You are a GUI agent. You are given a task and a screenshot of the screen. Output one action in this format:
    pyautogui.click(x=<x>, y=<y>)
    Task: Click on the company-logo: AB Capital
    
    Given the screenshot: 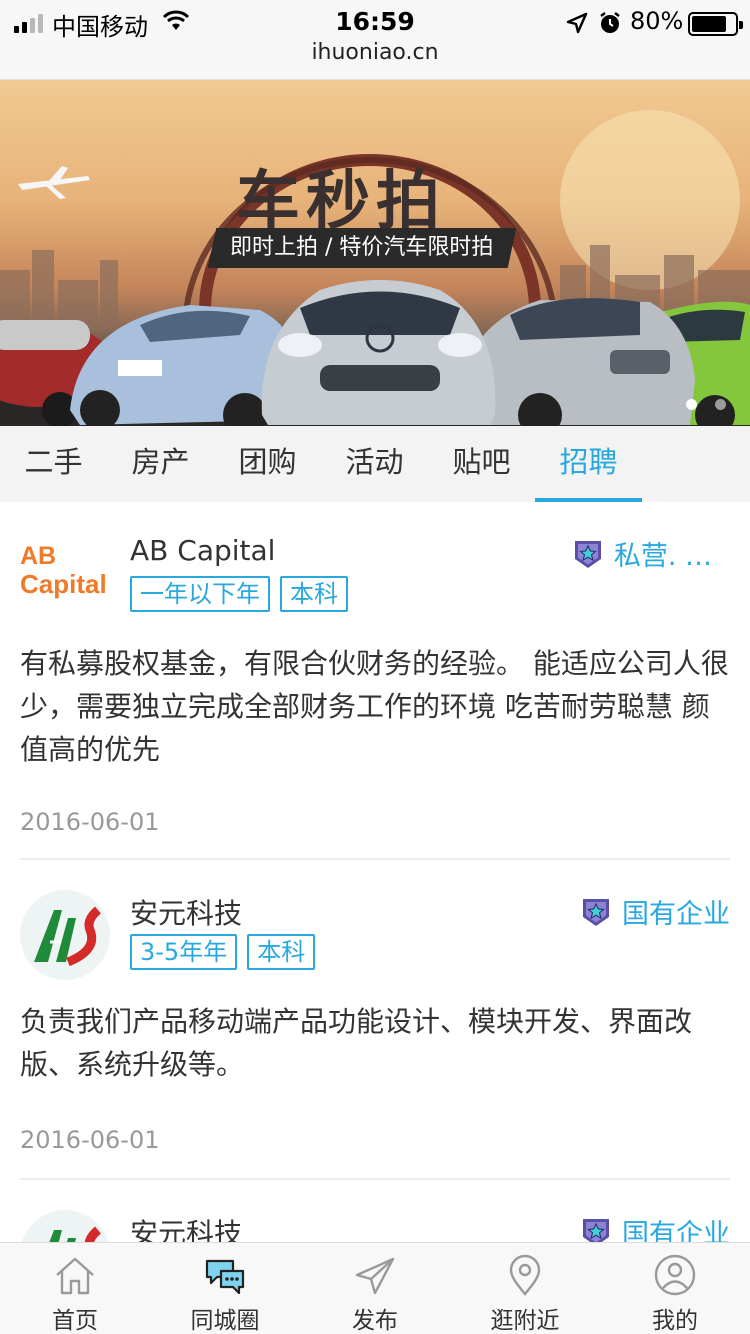 What is the action you would take?
    pyautogui.click(x=65, y=587)
    